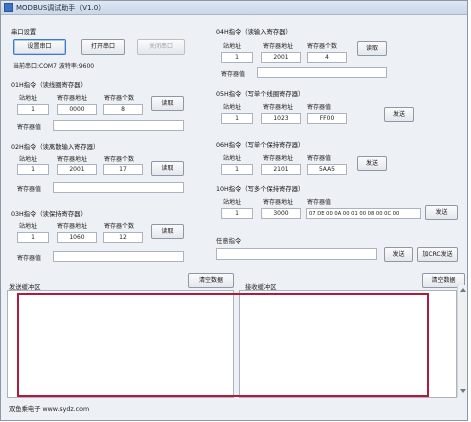 Image resolution: width=471 pixels, height=422 pixels. What do you see at coordinates (119, 226) in the screenshot?
I see `cmd03-count-label: 寄存器个数` at bounding box center [119, 226].